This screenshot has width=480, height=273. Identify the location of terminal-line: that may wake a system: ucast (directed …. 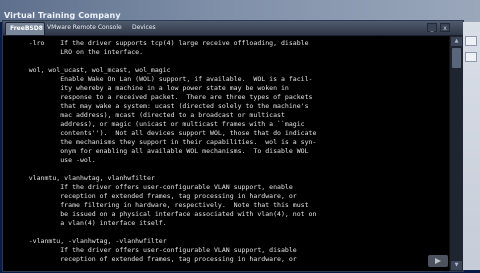
(159, 106).